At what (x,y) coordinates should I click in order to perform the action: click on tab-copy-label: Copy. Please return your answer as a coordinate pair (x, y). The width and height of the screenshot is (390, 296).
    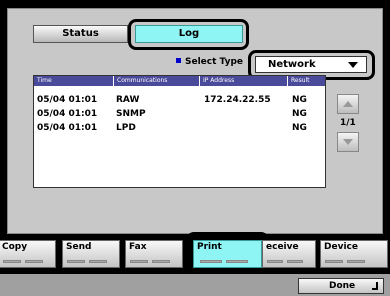
    Looking at the image, I should click on (15, 247).